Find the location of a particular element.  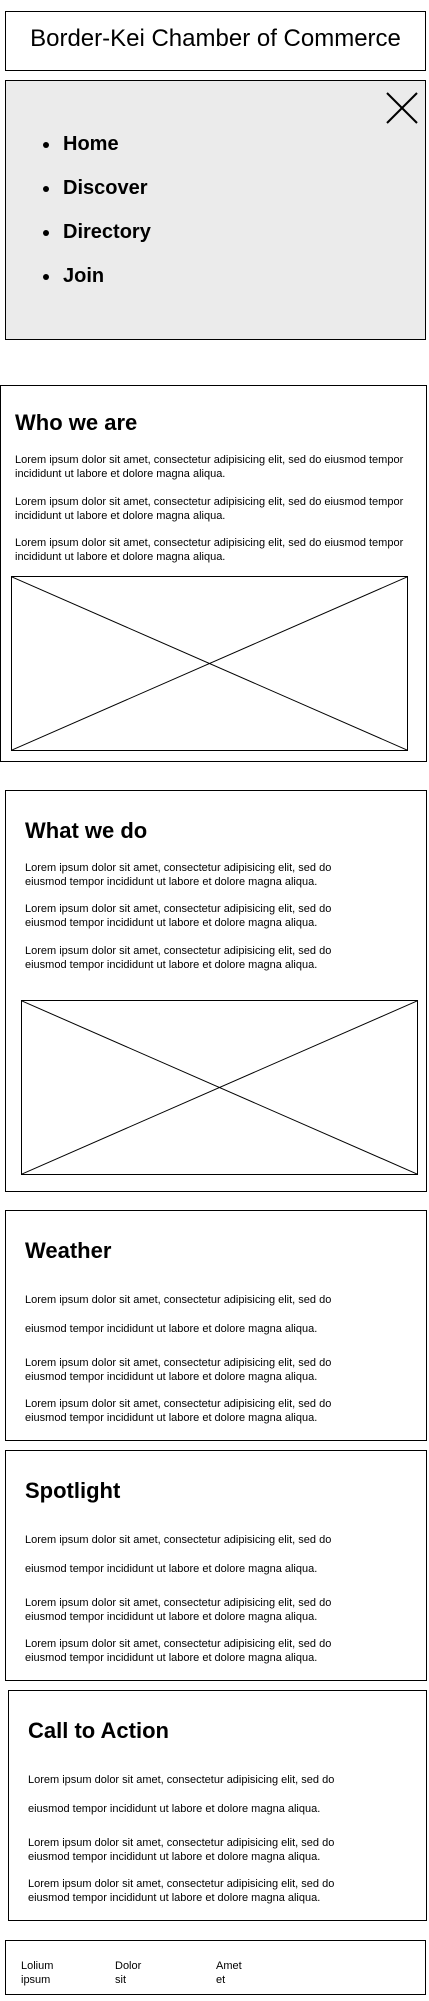

footer-link: et is located at coordinates (229, 1980).